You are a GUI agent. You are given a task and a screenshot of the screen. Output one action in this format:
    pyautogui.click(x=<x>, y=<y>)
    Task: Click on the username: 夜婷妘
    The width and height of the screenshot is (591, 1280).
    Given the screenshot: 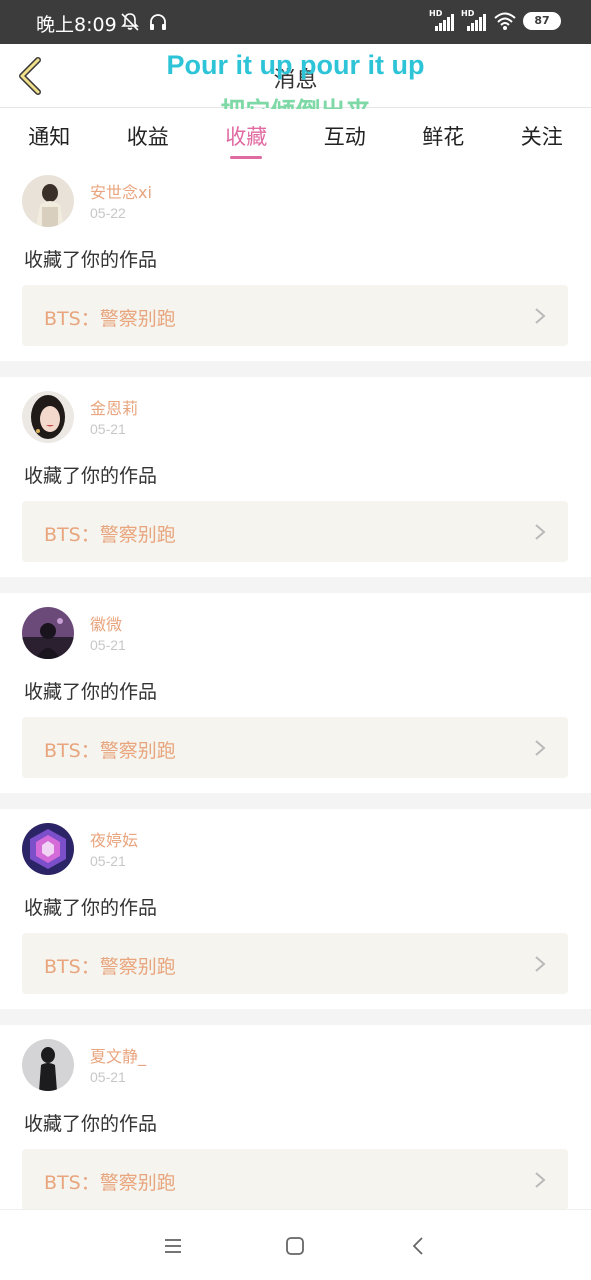 What is the action you would take?
    pyautogui.click(x=114, y=839)
    